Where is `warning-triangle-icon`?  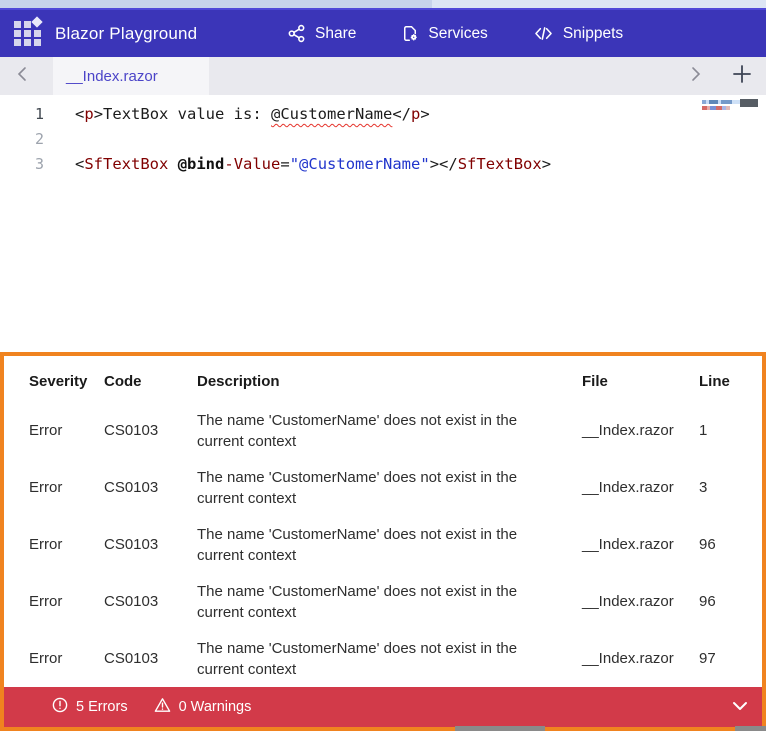 warning-triangle-icon is located at coordinates (162, 707).